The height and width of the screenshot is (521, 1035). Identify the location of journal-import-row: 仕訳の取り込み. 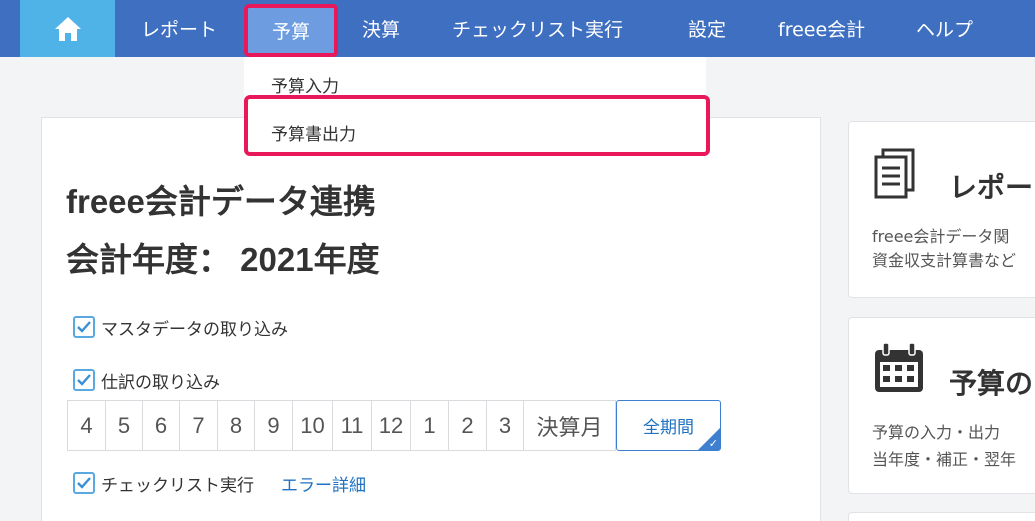
(146, 380).